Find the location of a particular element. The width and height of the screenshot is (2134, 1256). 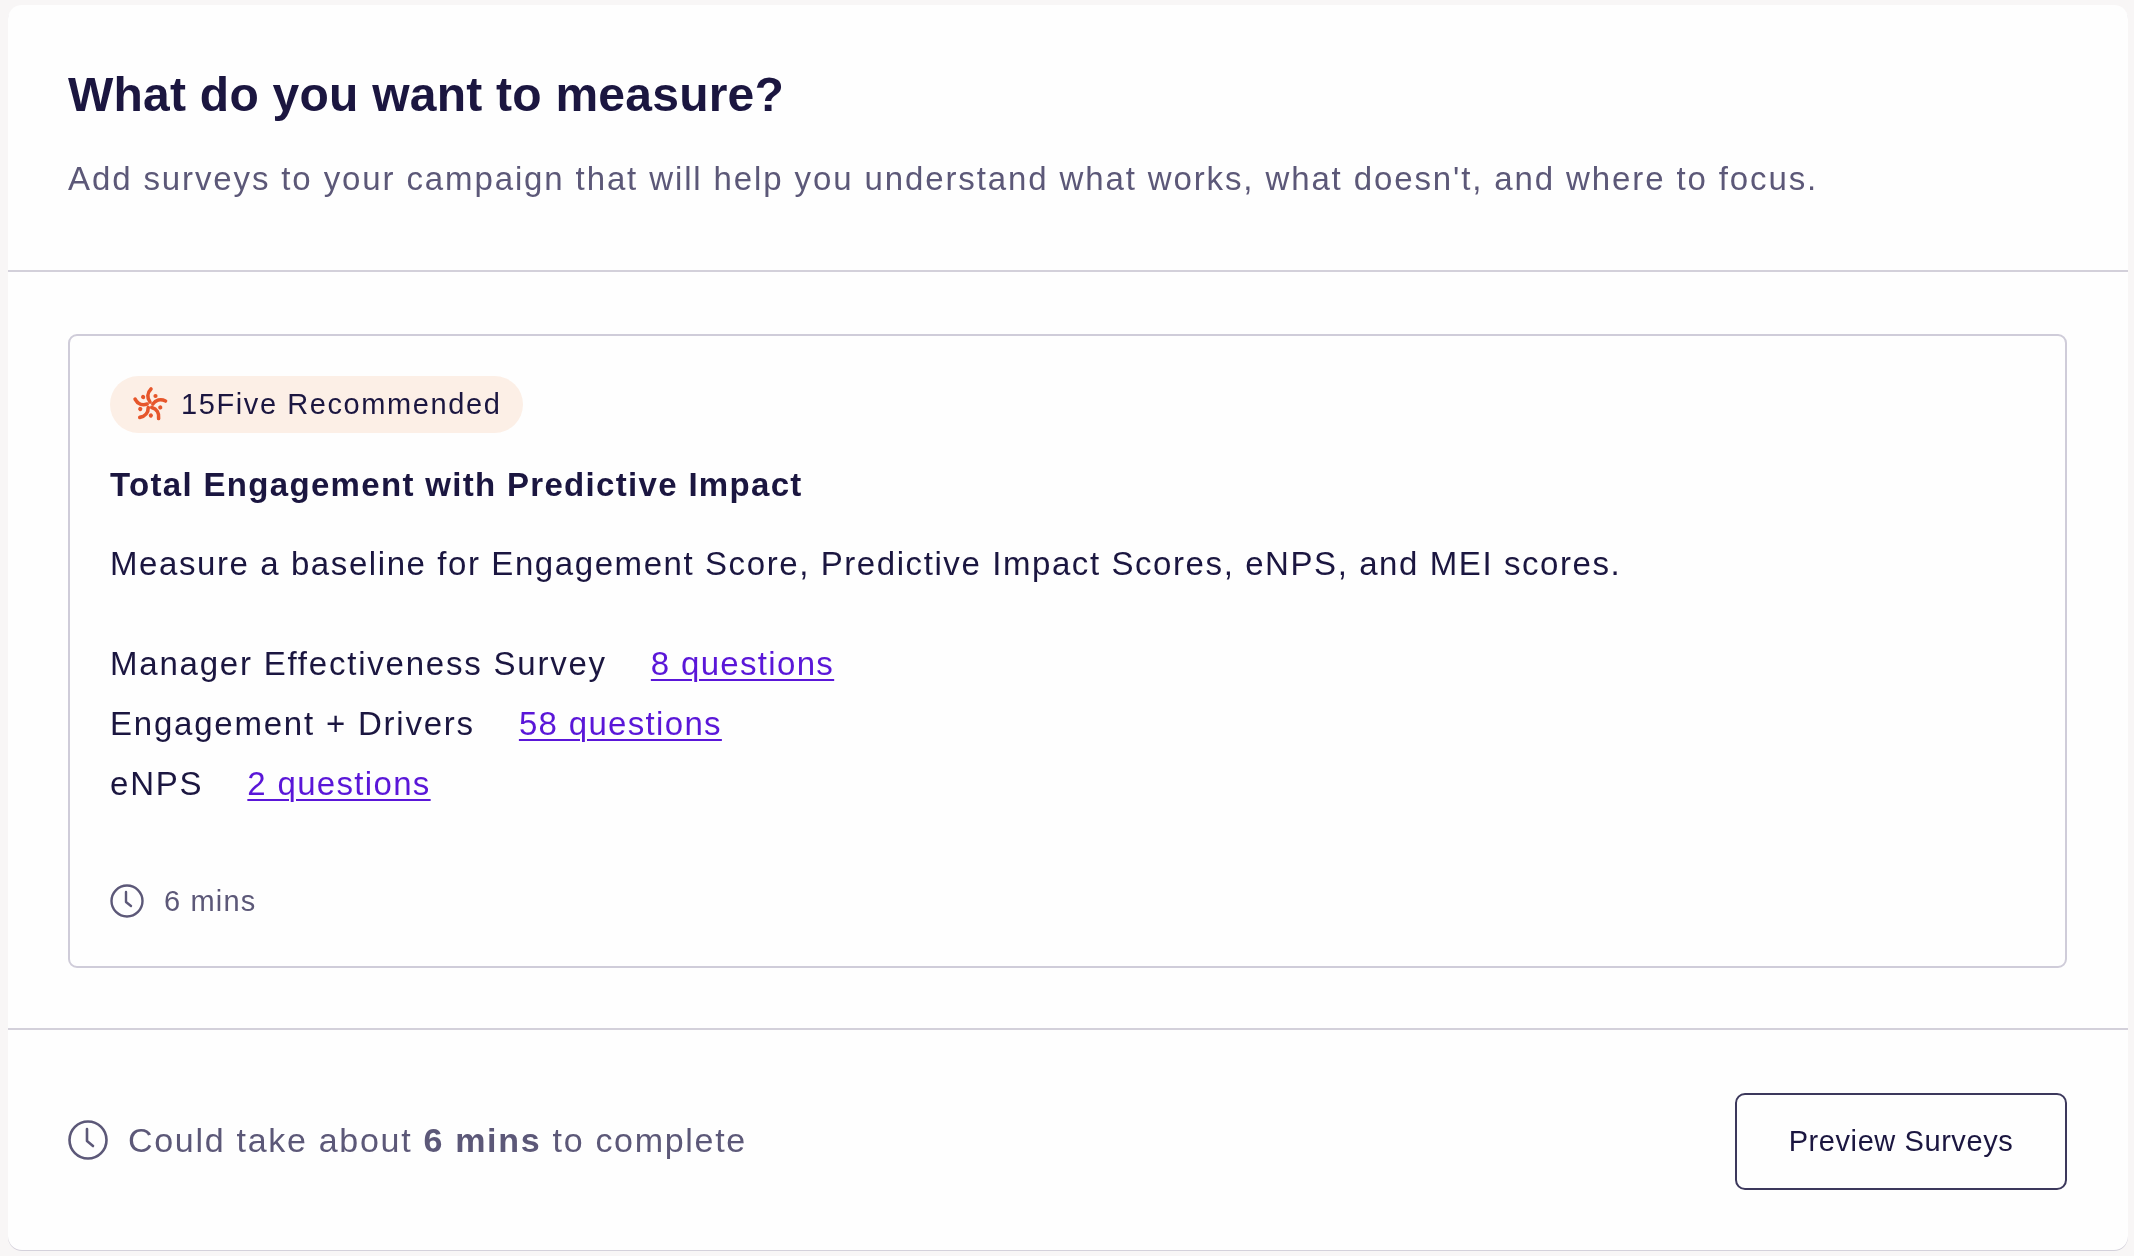

survey-name: Manager Effectiveness Survey is located at coordinates (358, 664).